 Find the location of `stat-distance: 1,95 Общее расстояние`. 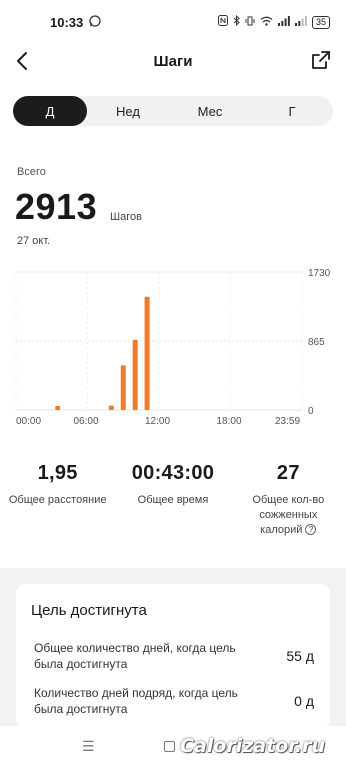

stat-distance: 1,95 Общее расстояние is located at coordinates (57, 500).